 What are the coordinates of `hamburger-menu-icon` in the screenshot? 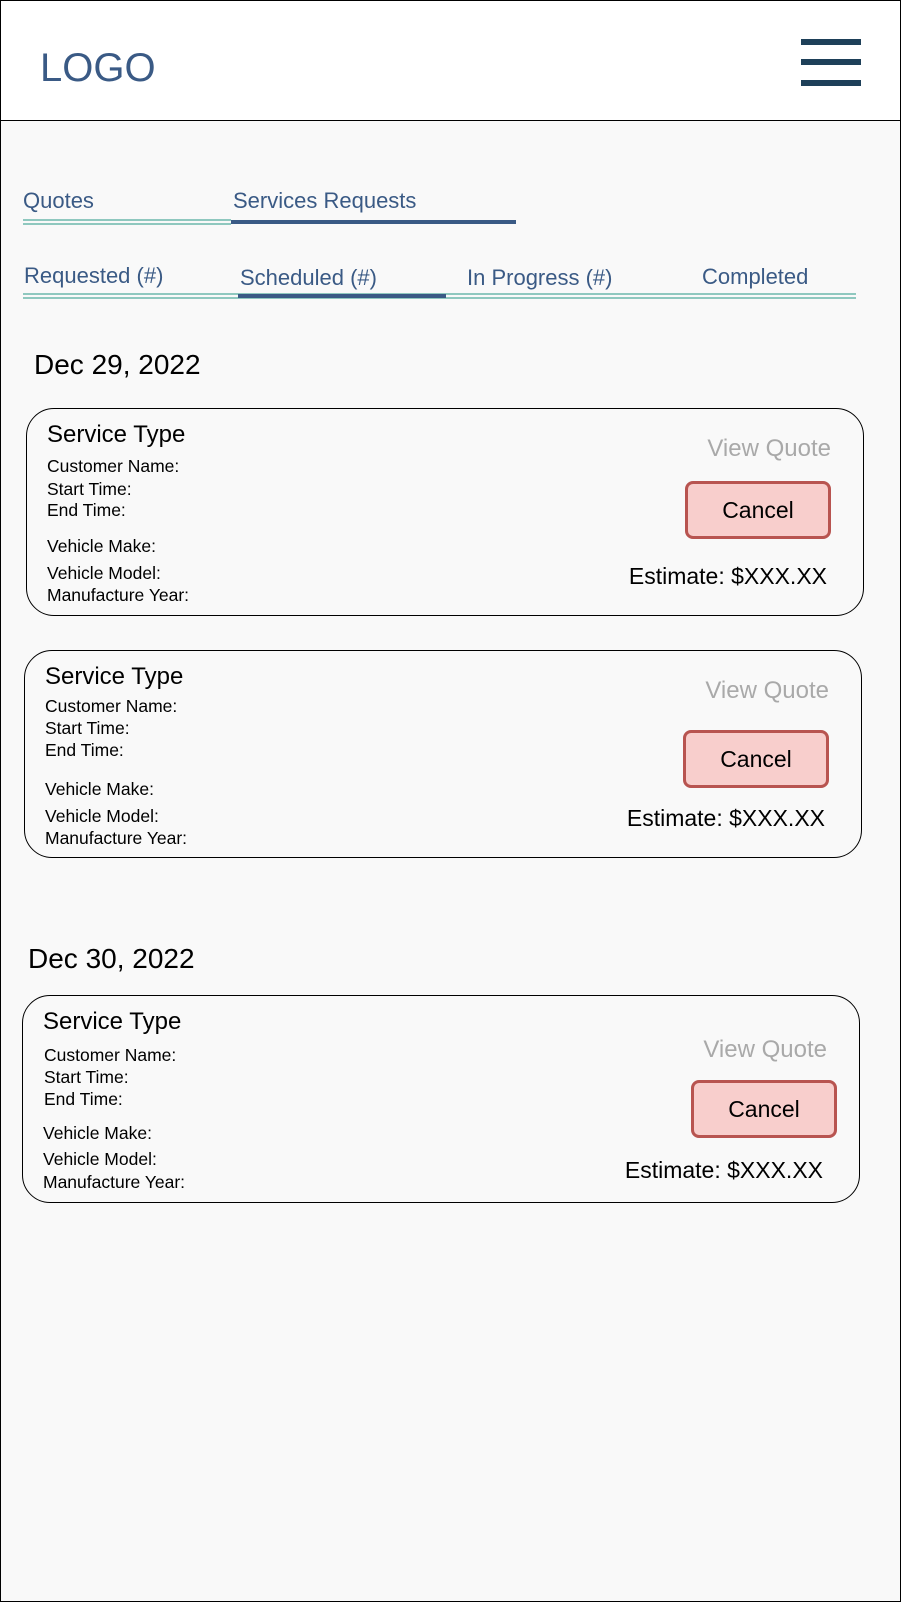 It's located at (831, 65).